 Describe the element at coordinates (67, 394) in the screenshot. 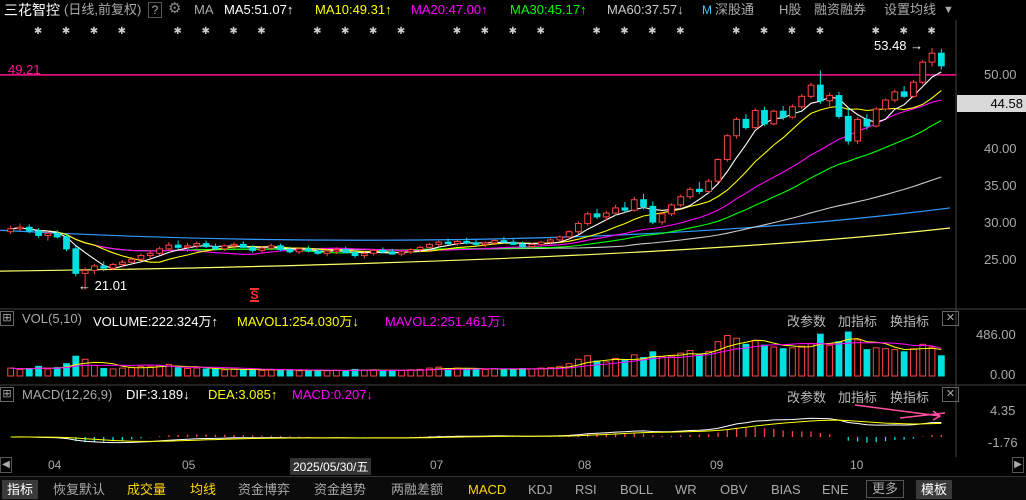

I see `macd-title: MACD(12,26,9)` at that location.